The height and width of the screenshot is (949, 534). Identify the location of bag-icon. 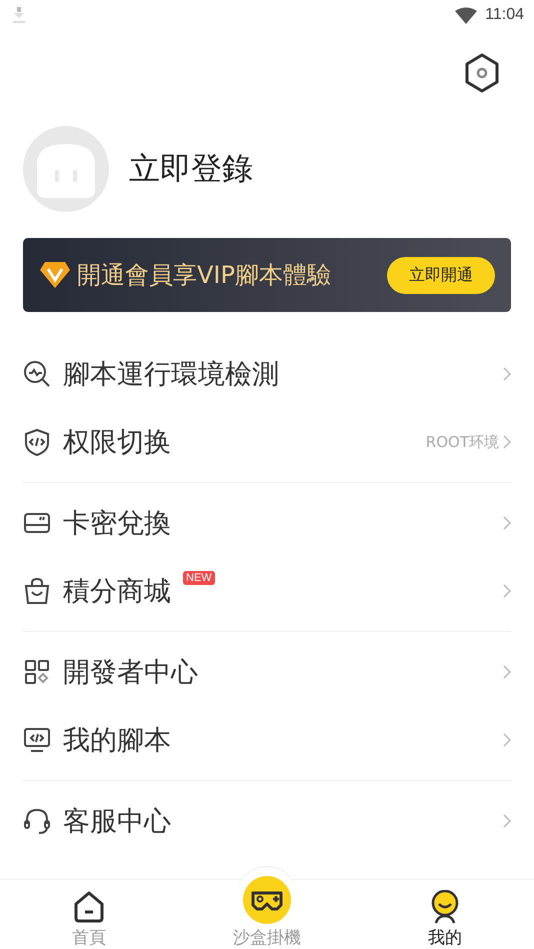
(37, 591).